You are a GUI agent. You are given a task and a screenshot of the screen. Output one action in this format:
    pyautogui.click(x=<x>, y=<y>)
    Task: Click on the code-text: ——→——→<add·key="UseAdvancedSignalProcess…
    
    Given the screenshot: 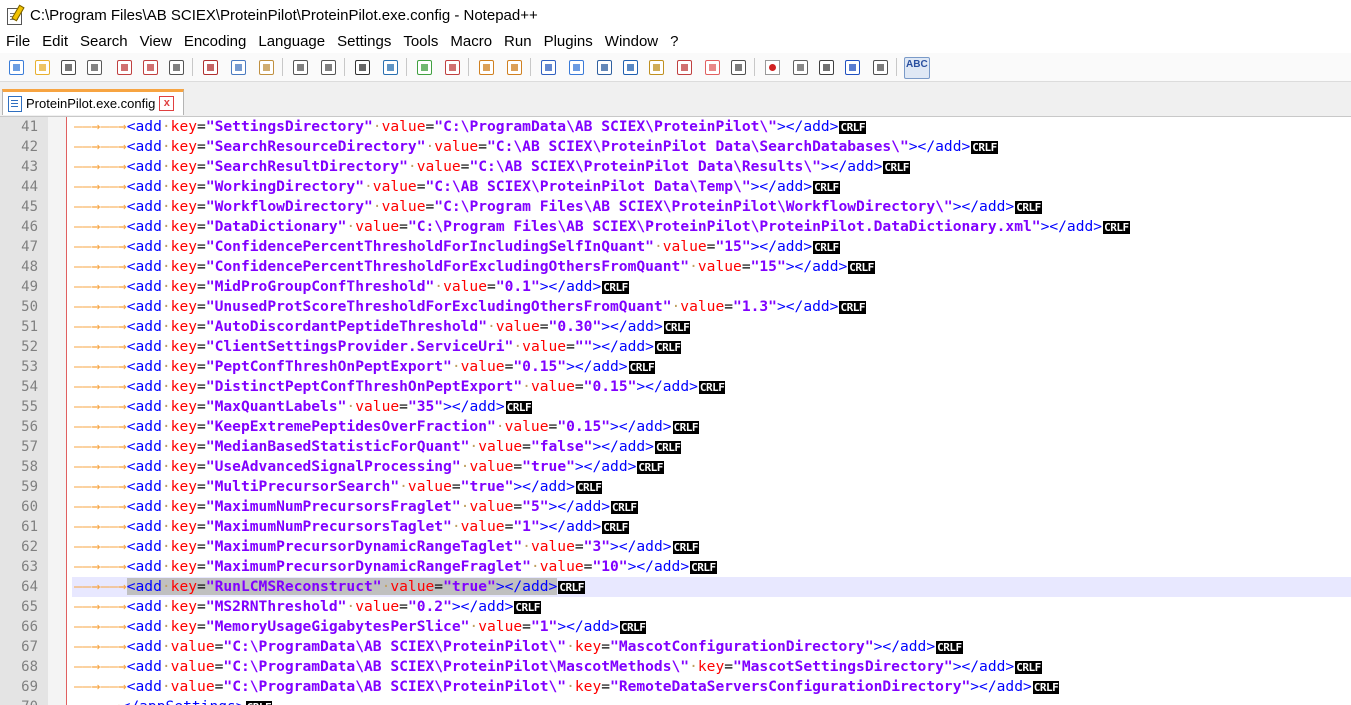 What is the action you would take?
    pyautogui.click(x=369, y=467)
    